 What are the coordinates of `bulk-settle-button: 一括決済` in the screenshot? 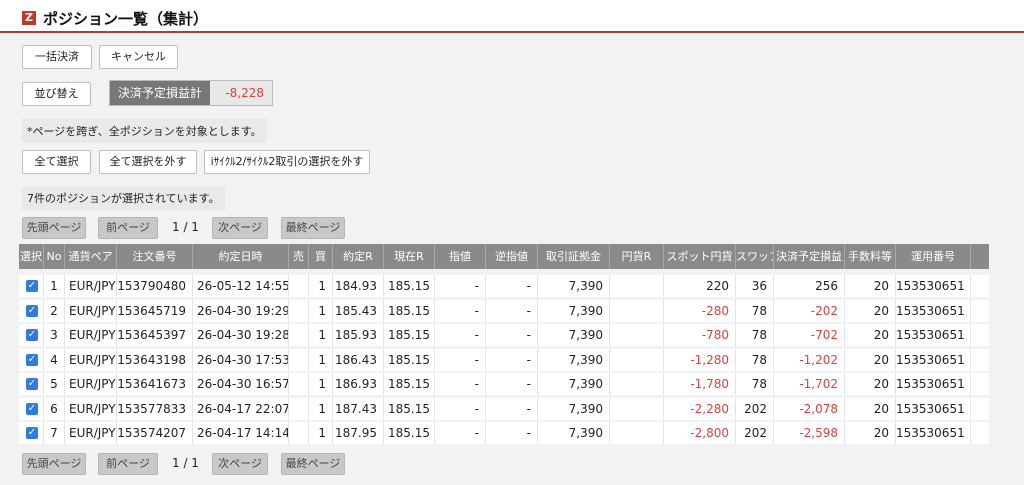 It's located at (57, 57).